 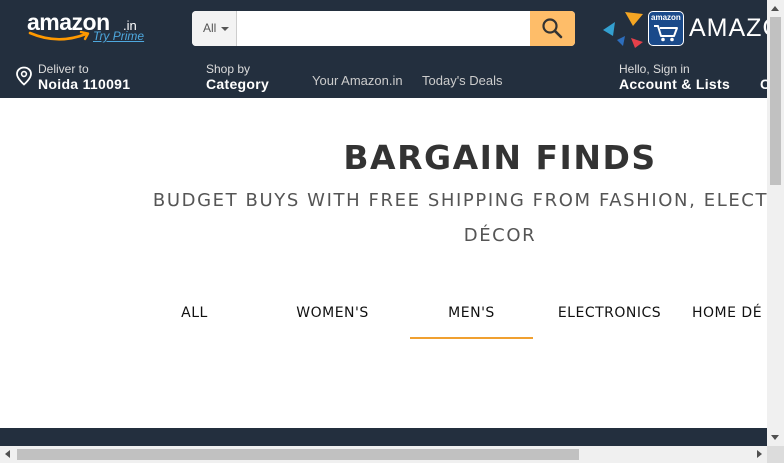 I want to click on shop-by-value: Category, so click(x=238, y=84).